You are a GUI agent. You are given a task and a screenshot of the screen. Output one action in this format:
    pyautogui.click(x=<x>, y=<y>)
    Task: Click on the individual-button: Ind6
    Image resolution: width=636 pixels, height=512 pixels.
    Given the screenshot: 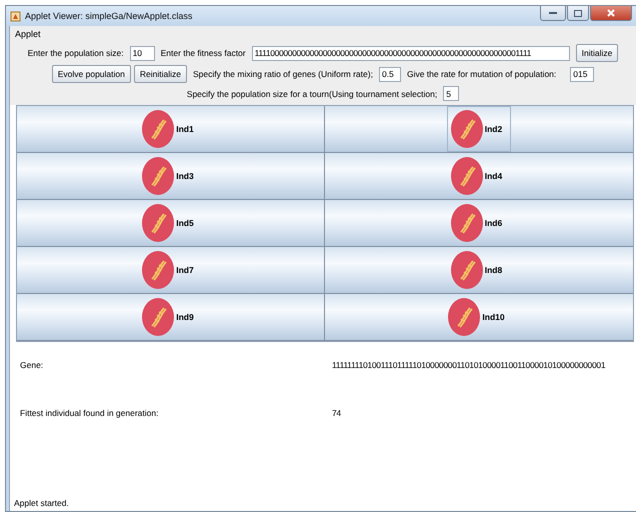 What is the action you would take?
    pyautogui.click(x=479, y=223)
    